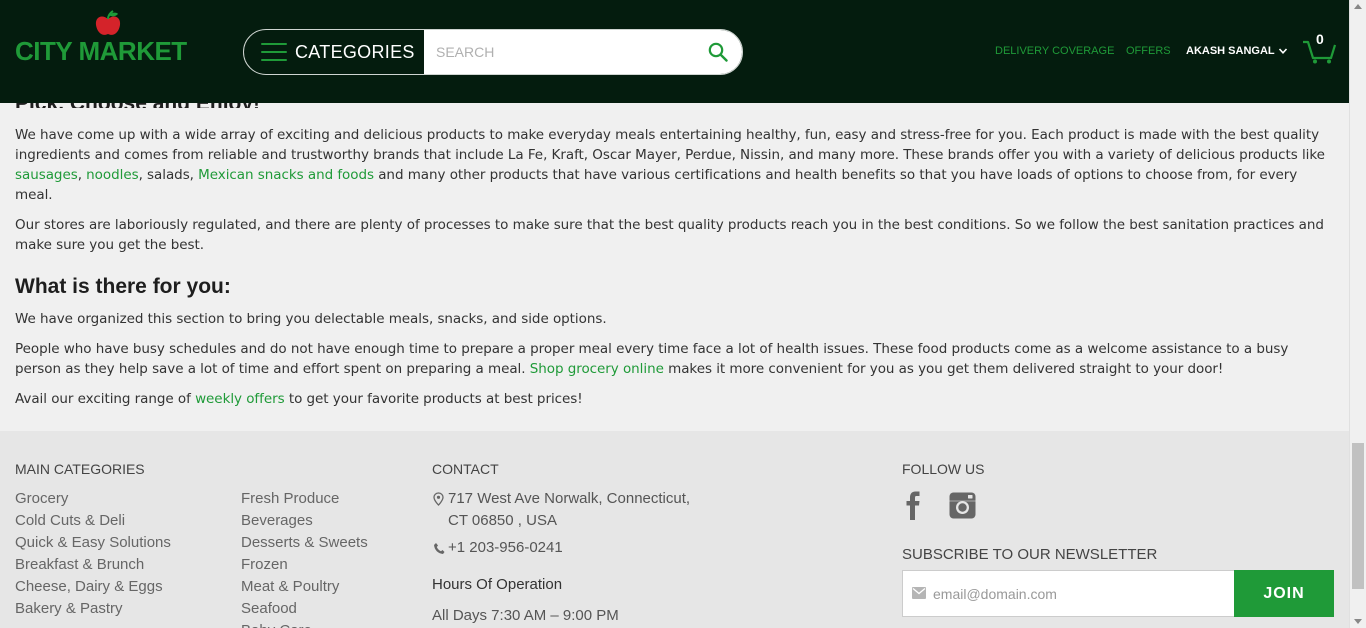 The image size is (1366, 628). I want to click on newsletter-title: SUBSCRIBE TO OUR NEWSLETTER, so click(1030, 554).